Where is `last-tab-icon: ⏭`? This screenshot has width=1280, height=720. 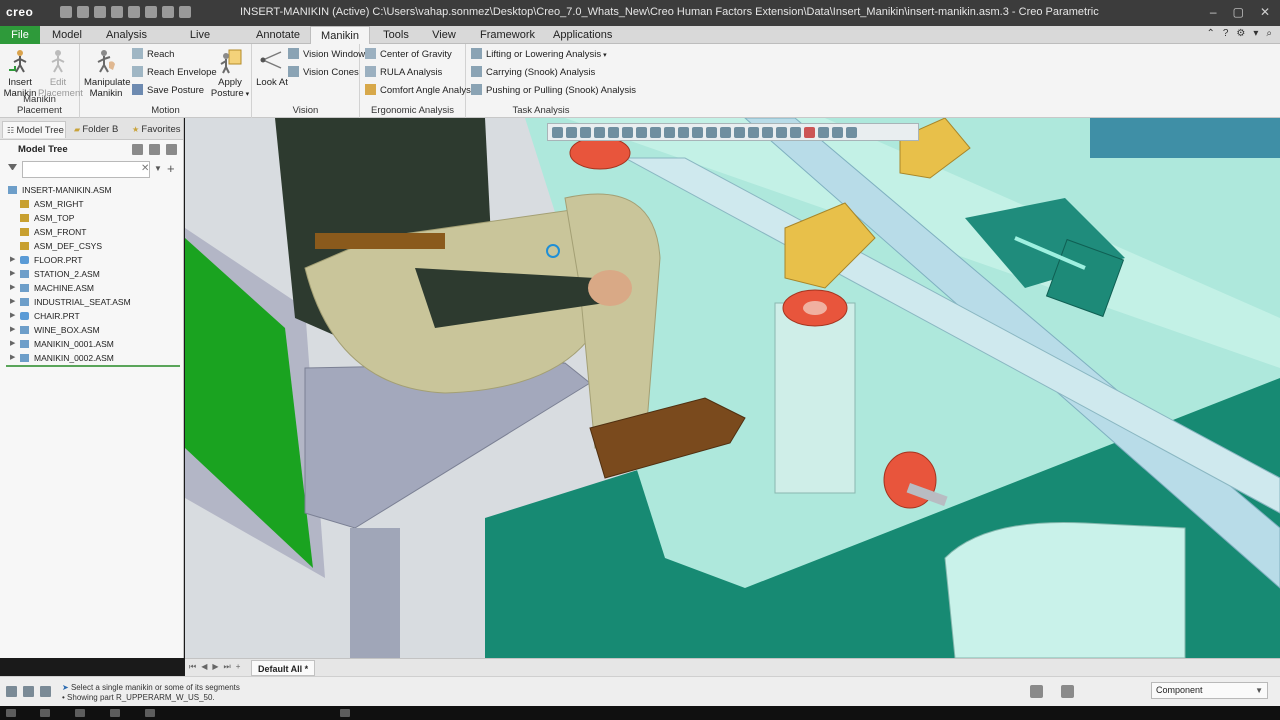 last-tab-icon: ⏭ is located at coordinates (227, 667).